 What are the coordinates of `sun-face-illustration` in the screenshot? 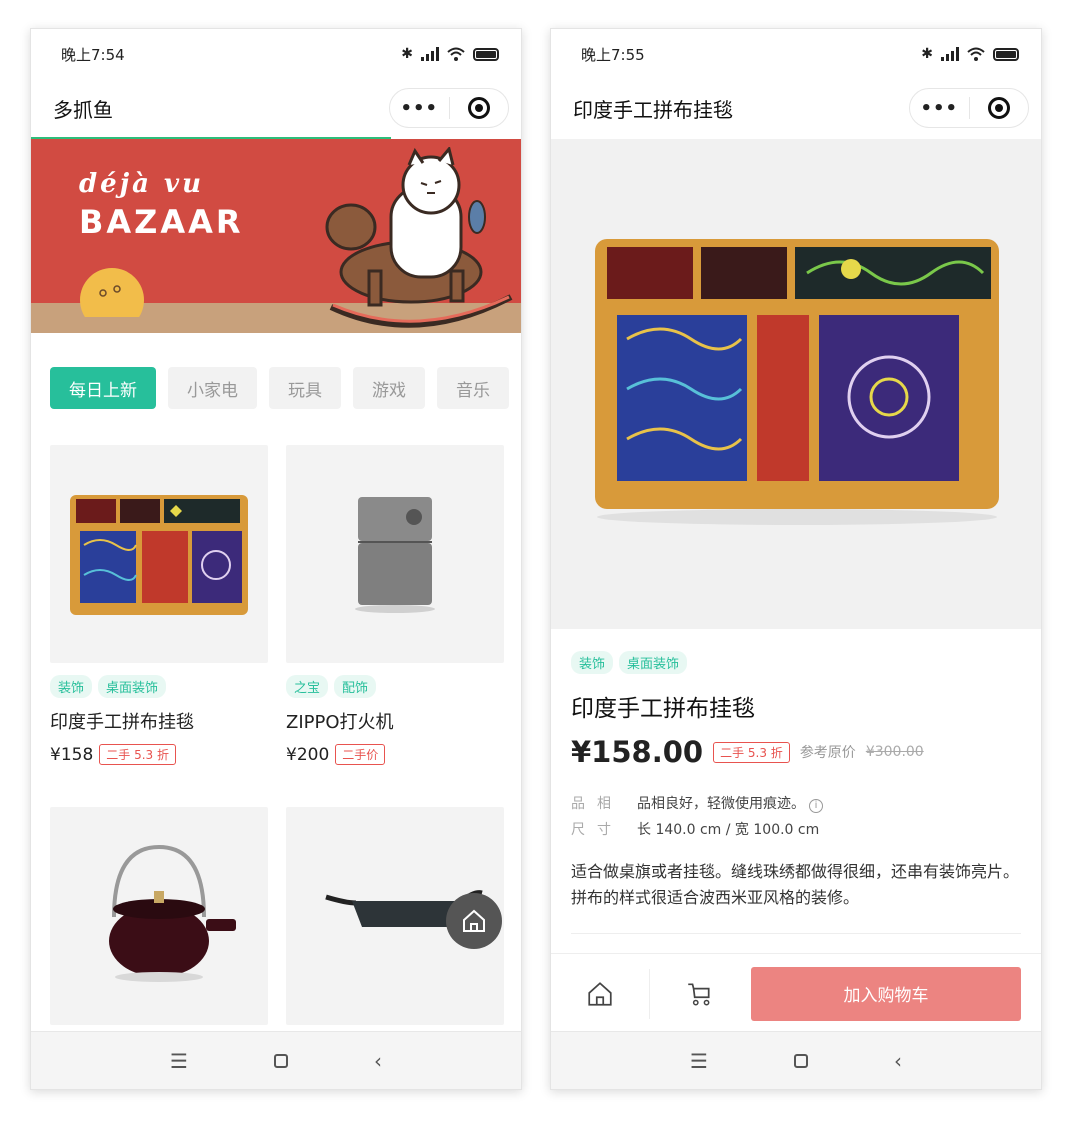 It's located at (112, 292).